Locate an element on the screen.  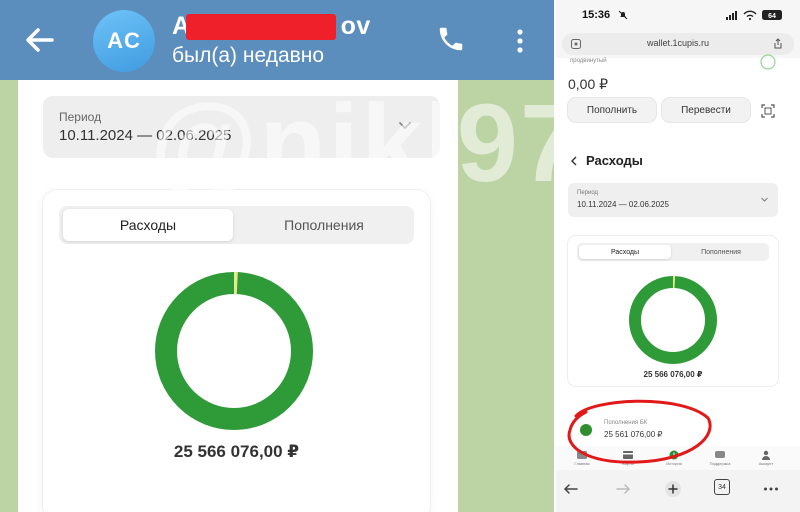
url-text: wallet.1cupis.ru is located at coordinates (678, 43).